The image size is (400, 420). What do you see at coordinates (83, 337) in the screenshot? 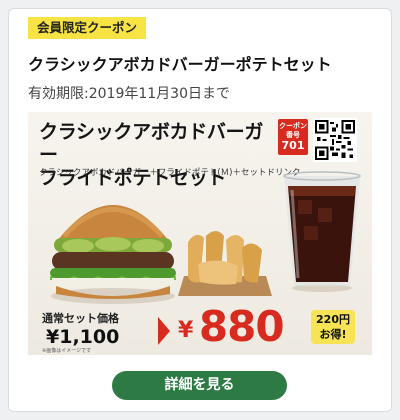
I see `regular-price: ¥1,100` at bounding box center [83, 337].